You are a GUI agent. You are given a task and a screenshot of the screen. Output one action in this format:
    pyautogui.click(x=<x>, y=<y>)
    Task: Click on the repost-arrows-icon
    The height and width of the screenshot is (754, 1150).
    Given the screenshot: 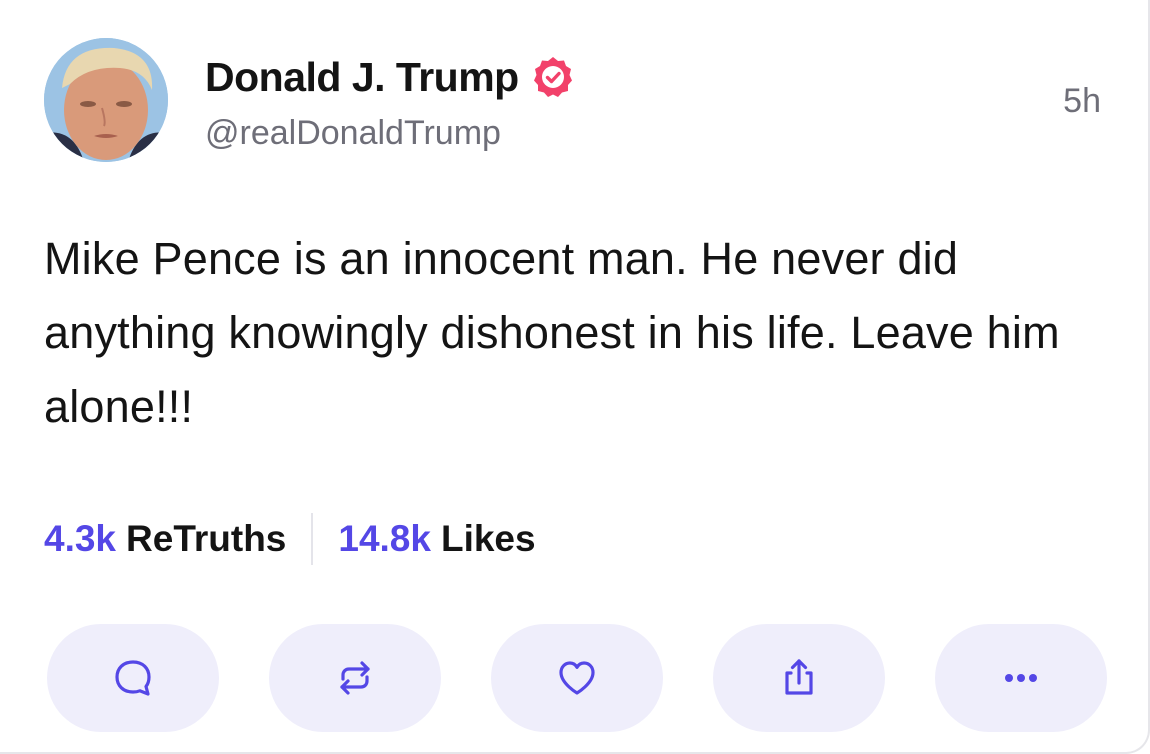 What is the action you would take?
    pyautogui.click(x=355, y=678)
    